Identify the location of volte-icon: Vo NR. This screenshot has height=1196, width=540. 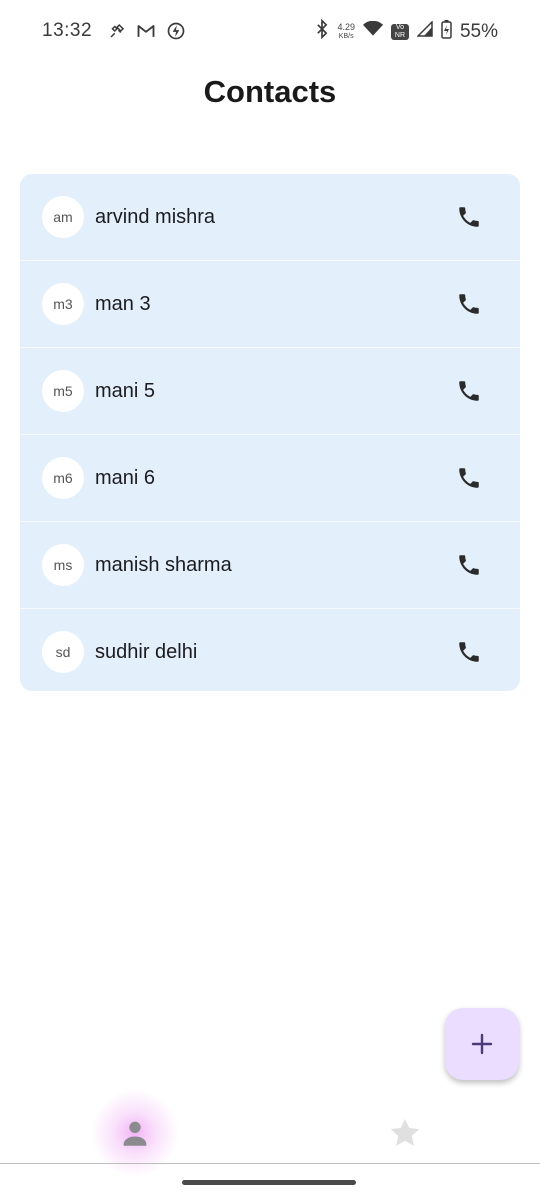
(399, 31).